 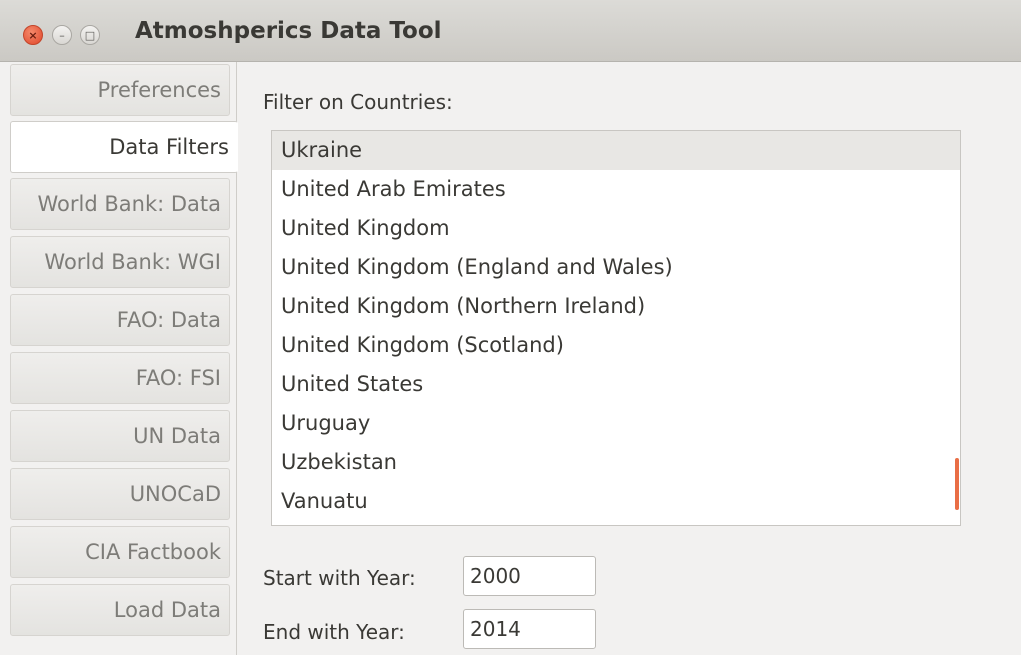 I want to click on list-item: United Kingdom (England and Wales), so click(x=616, y=267).